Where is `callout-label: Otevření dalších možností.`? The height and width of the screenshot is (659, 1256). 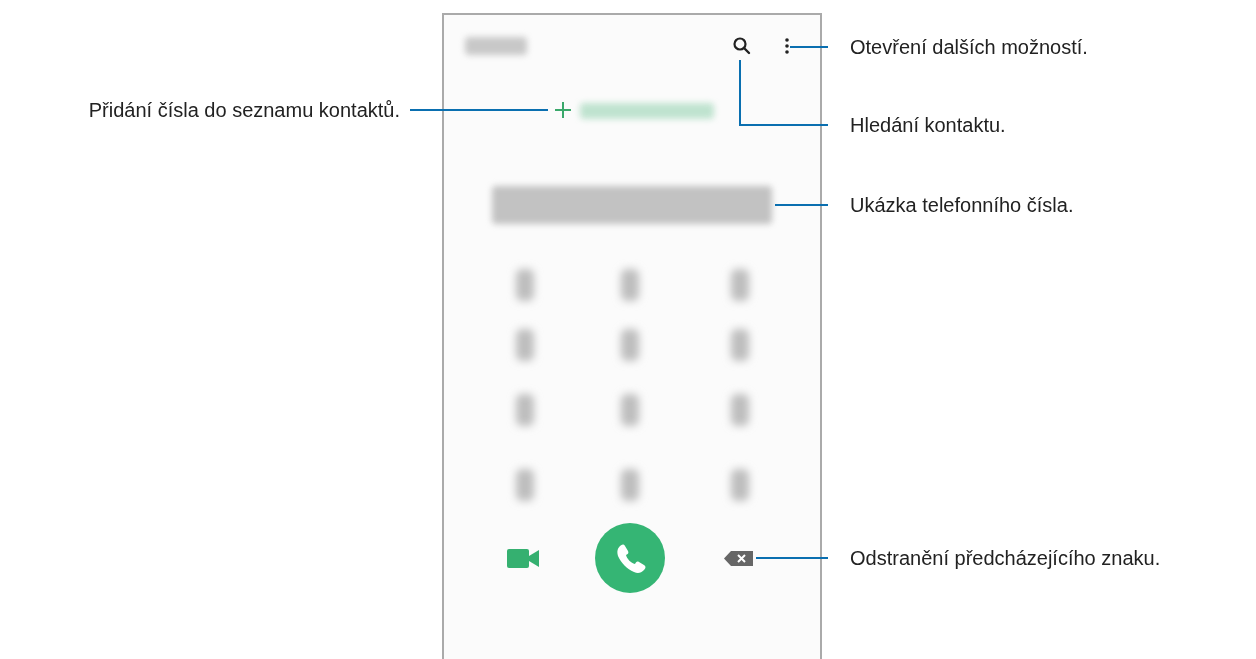
callout-label: Otevření dalších možností. is located at coordinates (969, 47).